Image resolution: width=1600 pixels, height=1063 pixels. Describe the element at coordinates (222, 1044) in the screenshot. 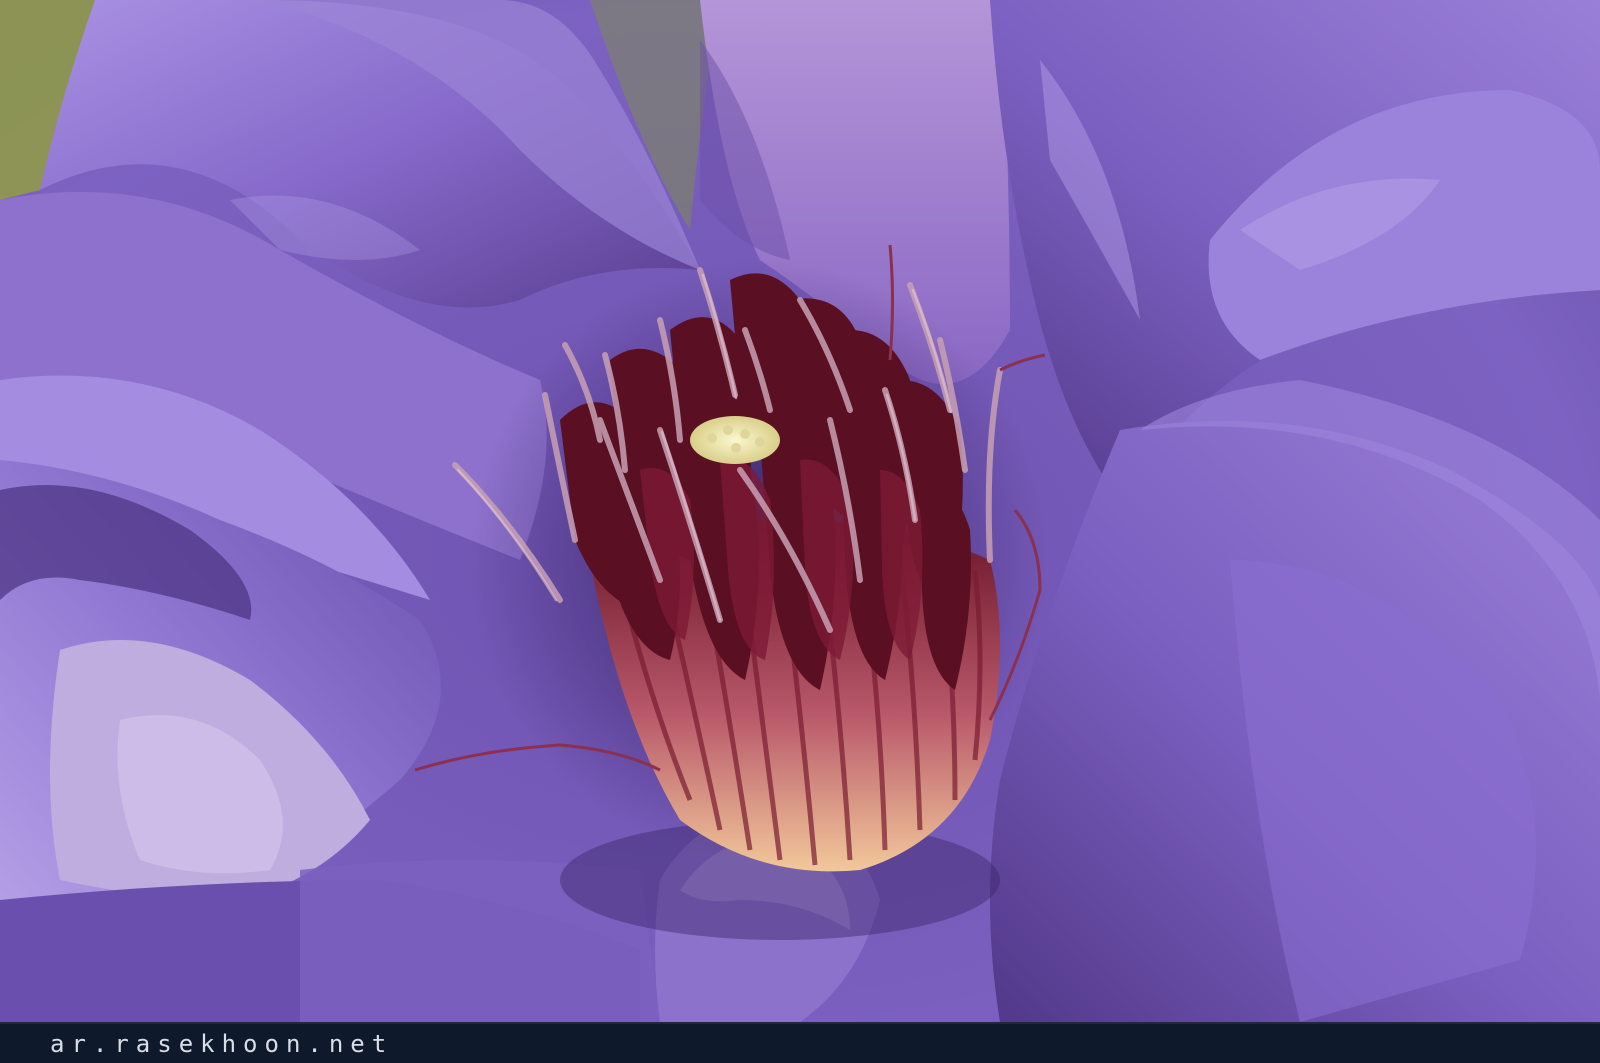

I see `watermark-text: ar.rasekhoon.net` at that location.